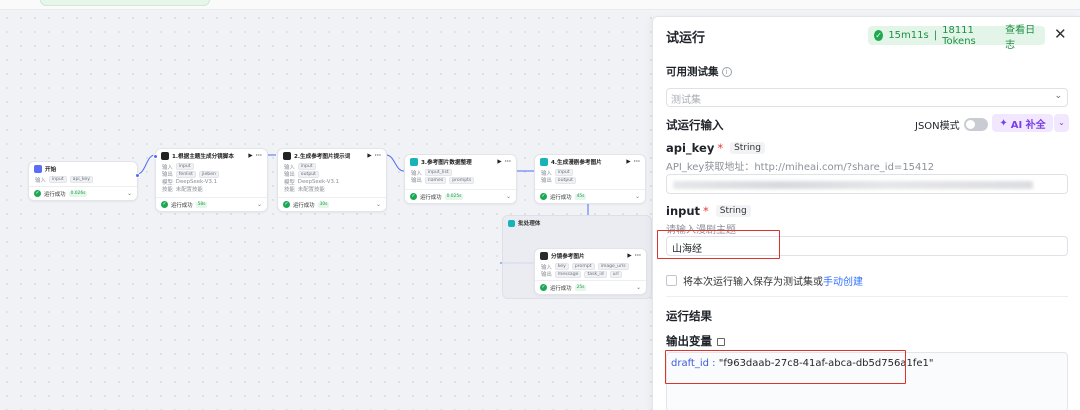  Describe the element at coordinates (544, 256) in the screenshot. I see `image-icon` at that location.